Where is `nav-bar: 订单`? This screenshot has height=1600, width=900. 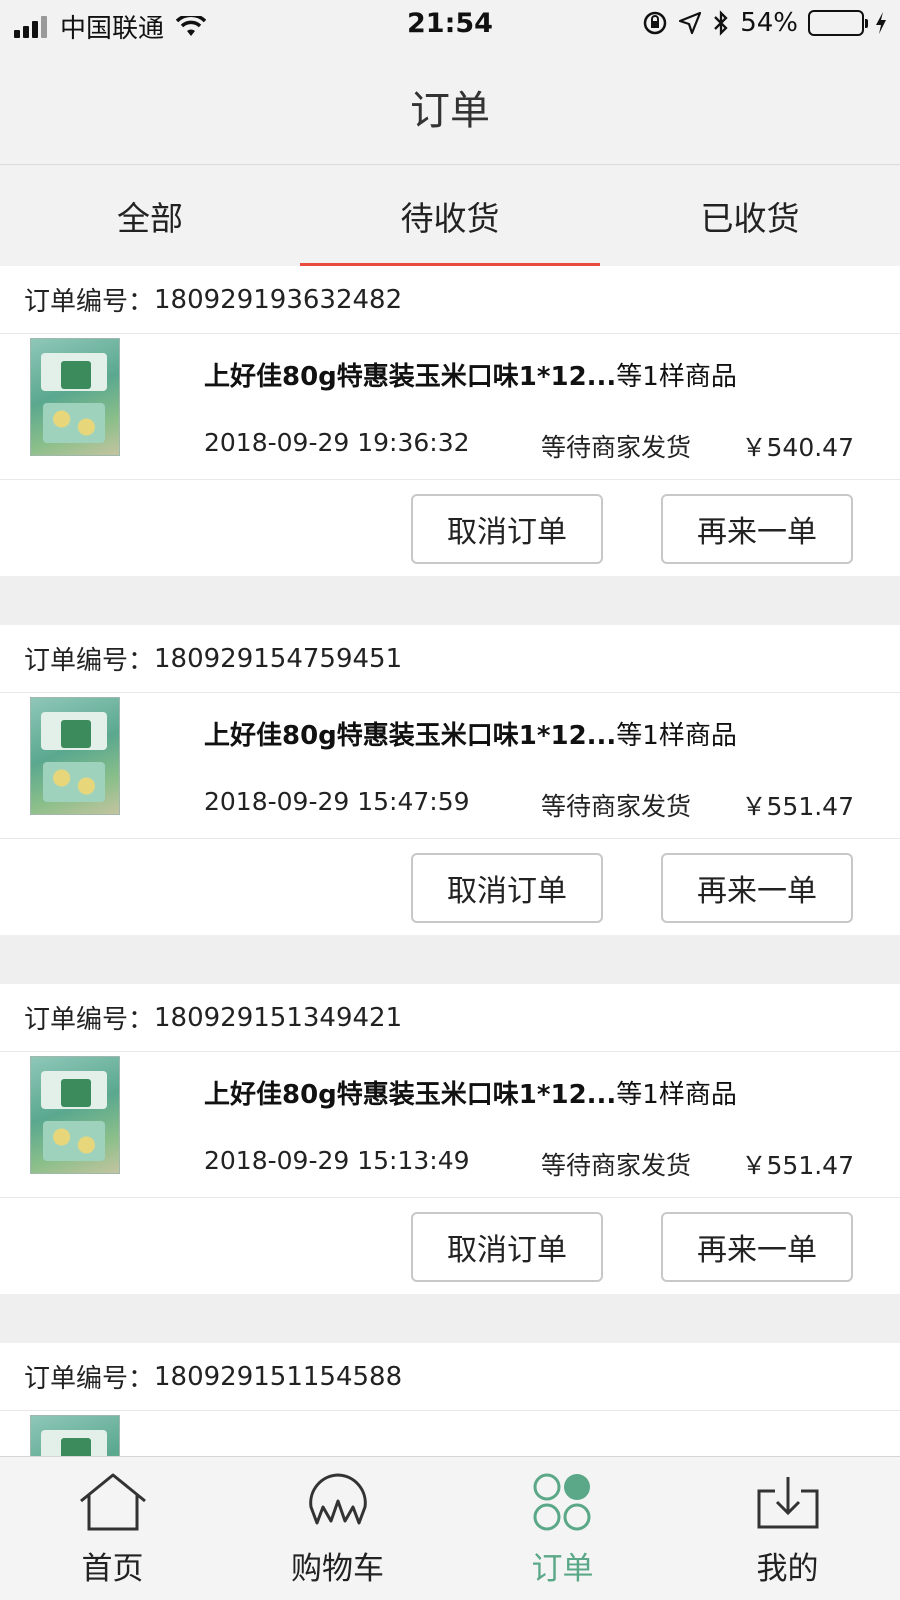 nav-bar: 订单 is located at coordinates (450, 107).